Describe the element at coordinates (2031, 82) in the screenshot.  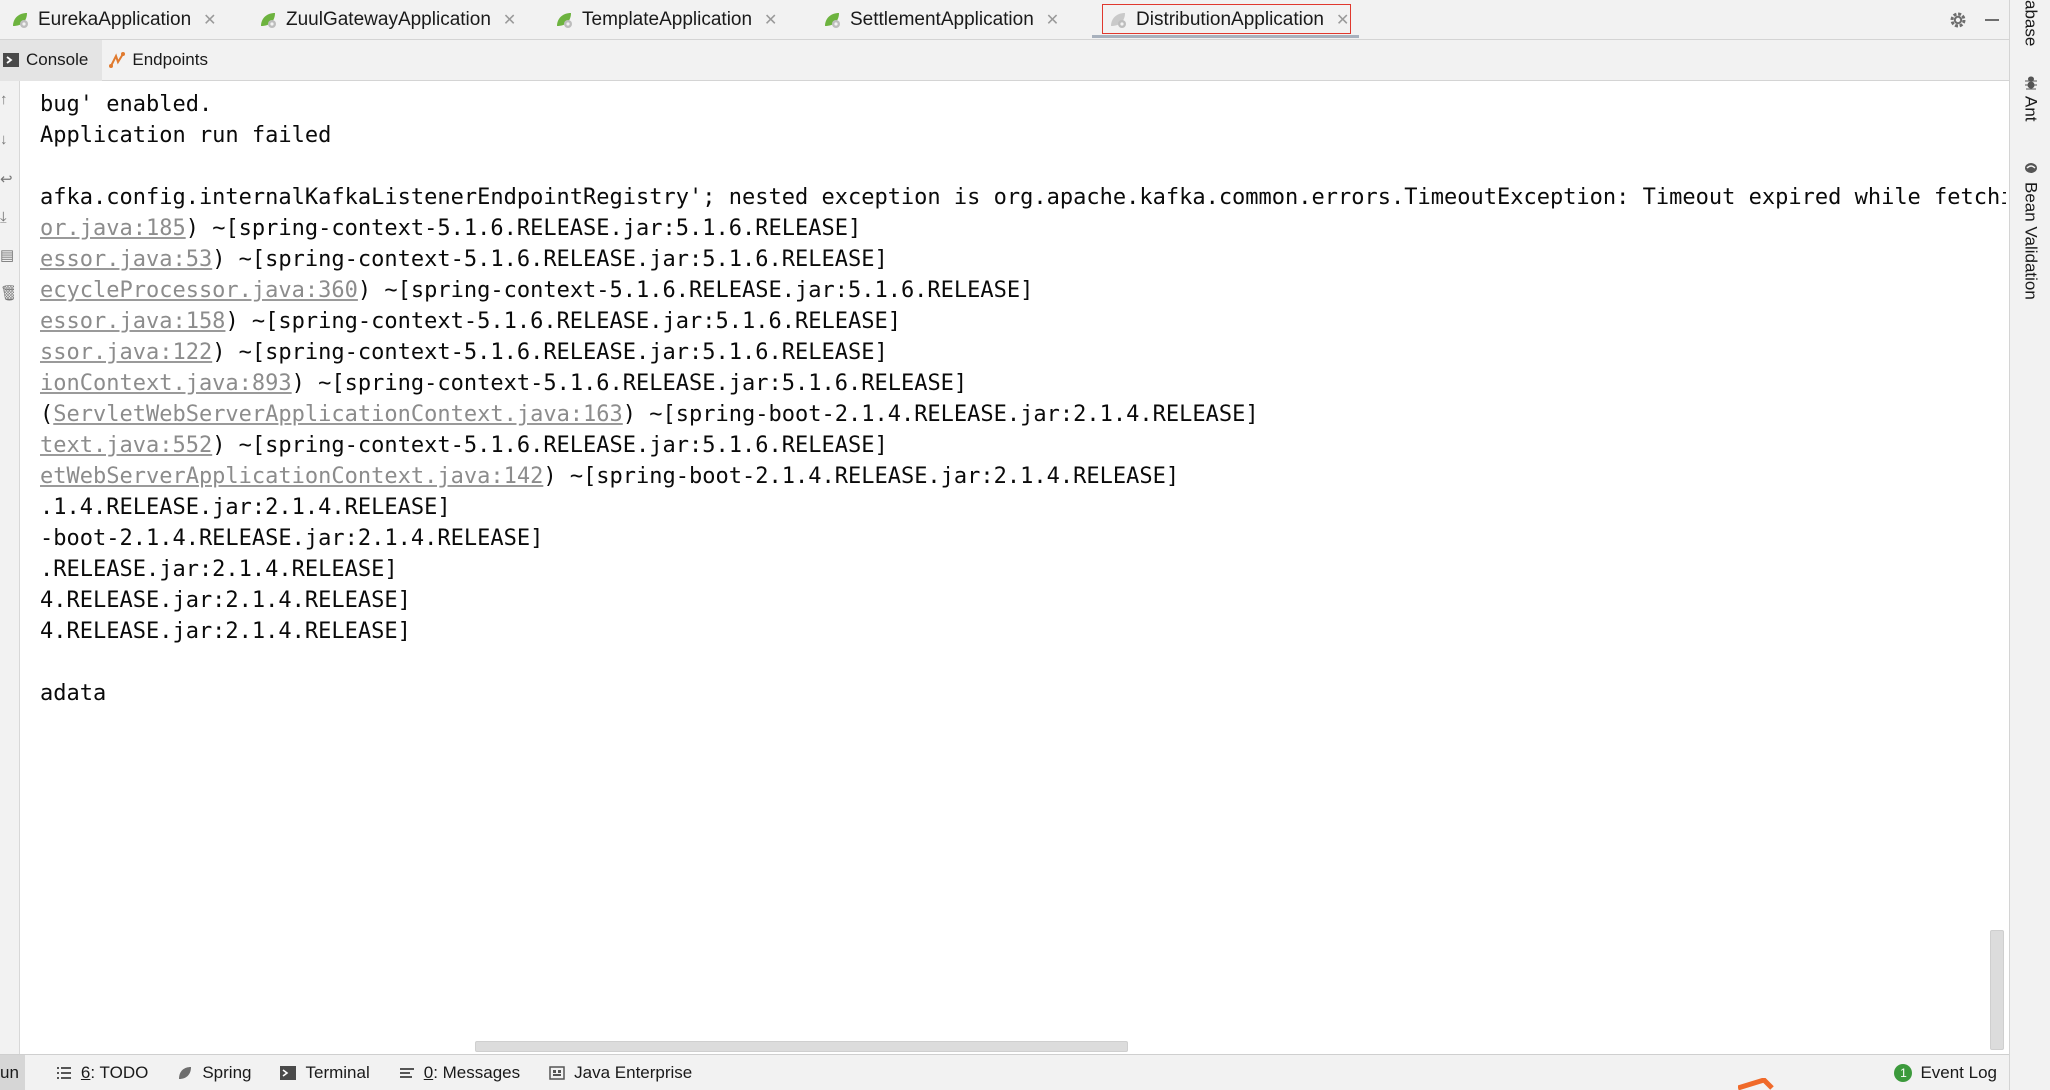
I see `ant-icon` at that location.